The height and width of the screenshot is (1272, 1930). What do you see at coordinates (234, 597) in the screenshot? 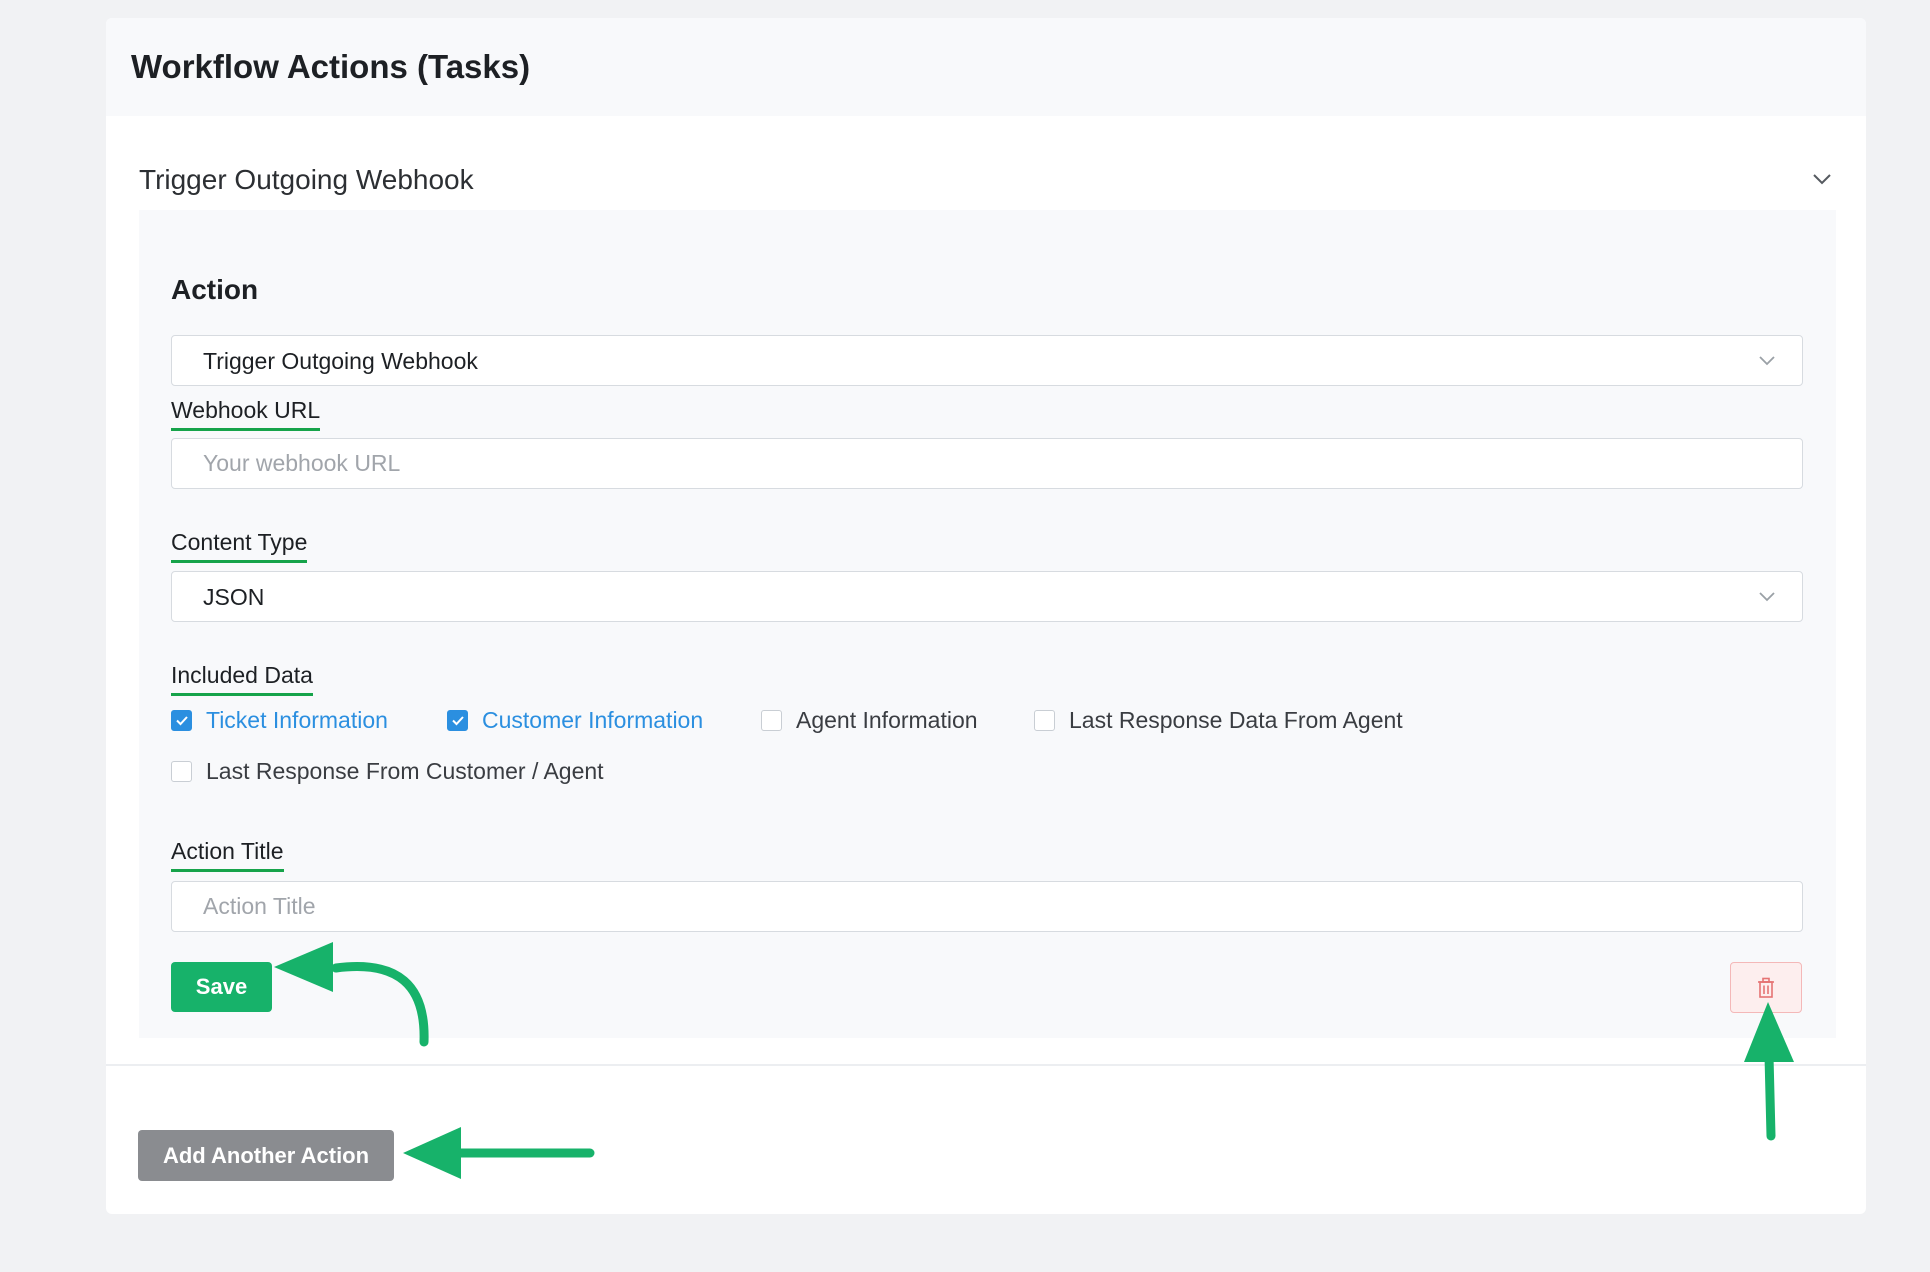
I see `content-type-value: JSON` at bounding box center [234, 597].